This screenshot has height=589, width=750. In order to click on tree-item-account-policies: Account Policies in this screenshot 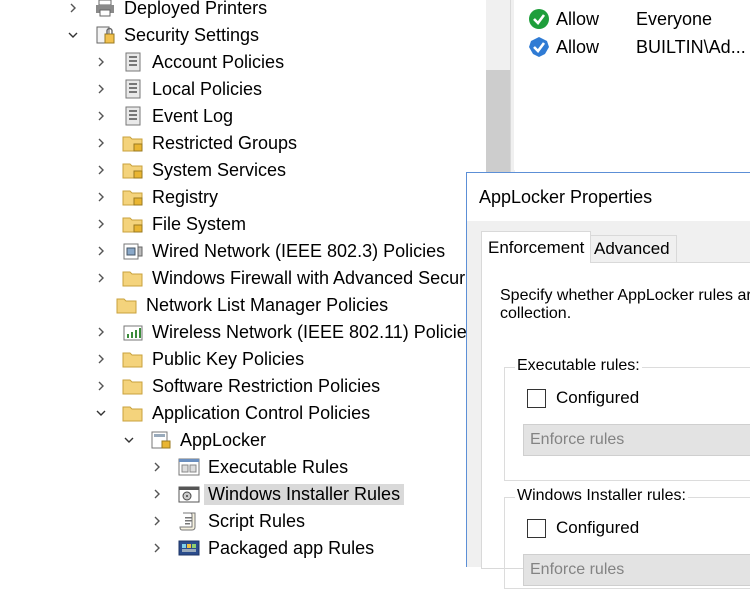, I will do `click(189, 62)`.